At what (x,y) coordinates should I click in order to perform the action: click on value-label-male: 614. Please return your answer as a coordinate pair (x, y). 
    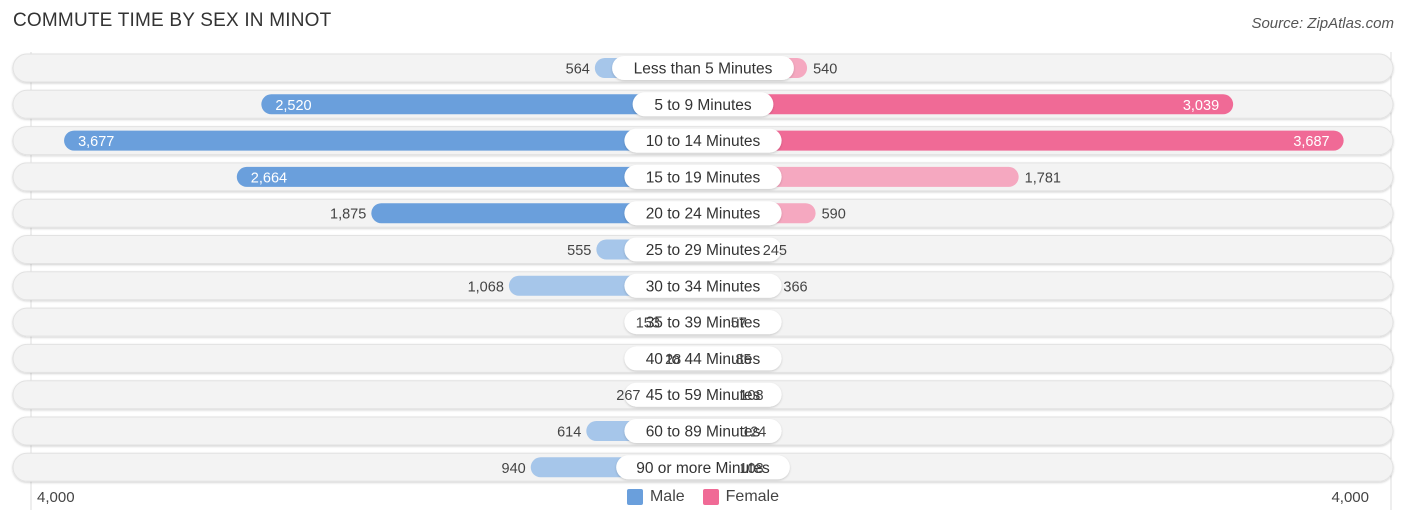
    Looking at the image, I should click on (569, 433).